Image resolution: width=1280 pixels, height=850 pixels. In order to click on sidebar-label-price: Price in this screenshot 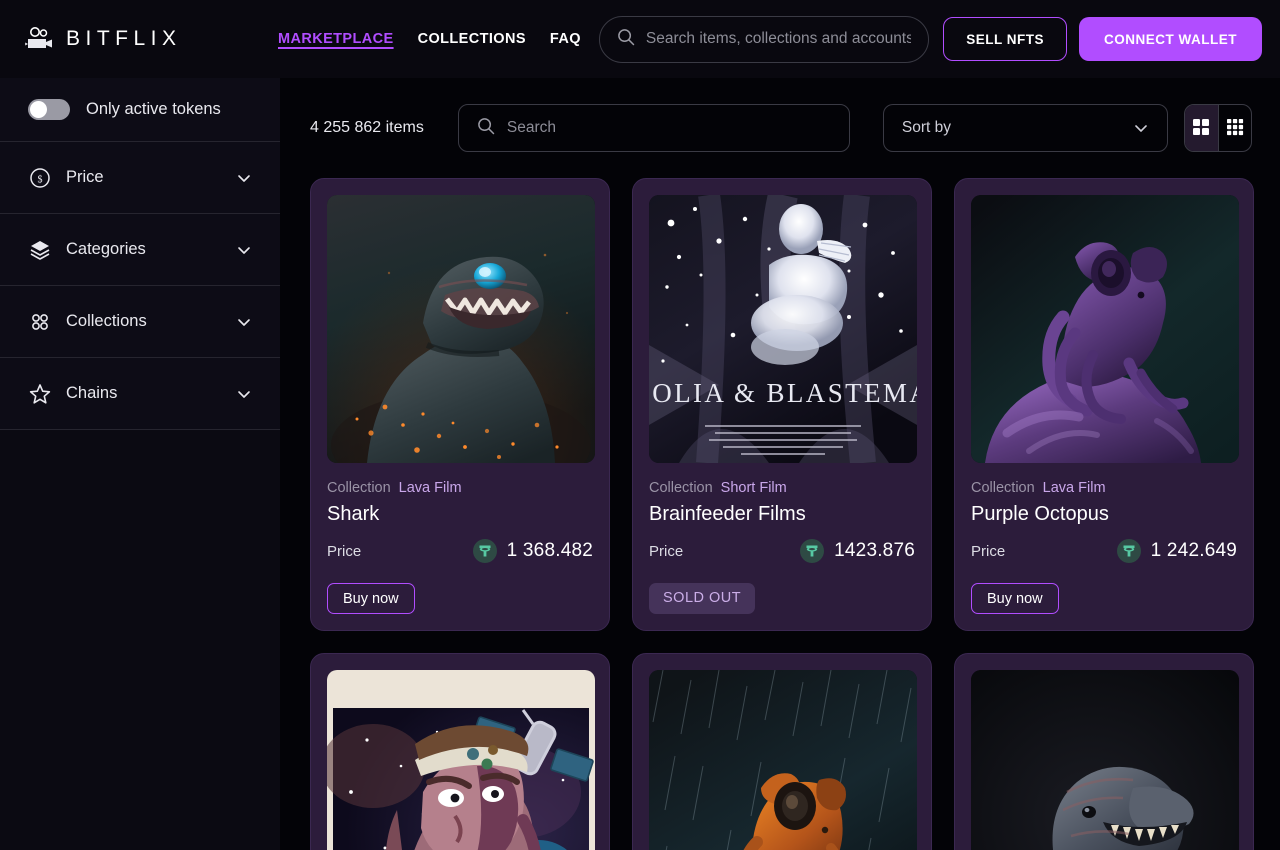, I will do `click(85, 177)`.